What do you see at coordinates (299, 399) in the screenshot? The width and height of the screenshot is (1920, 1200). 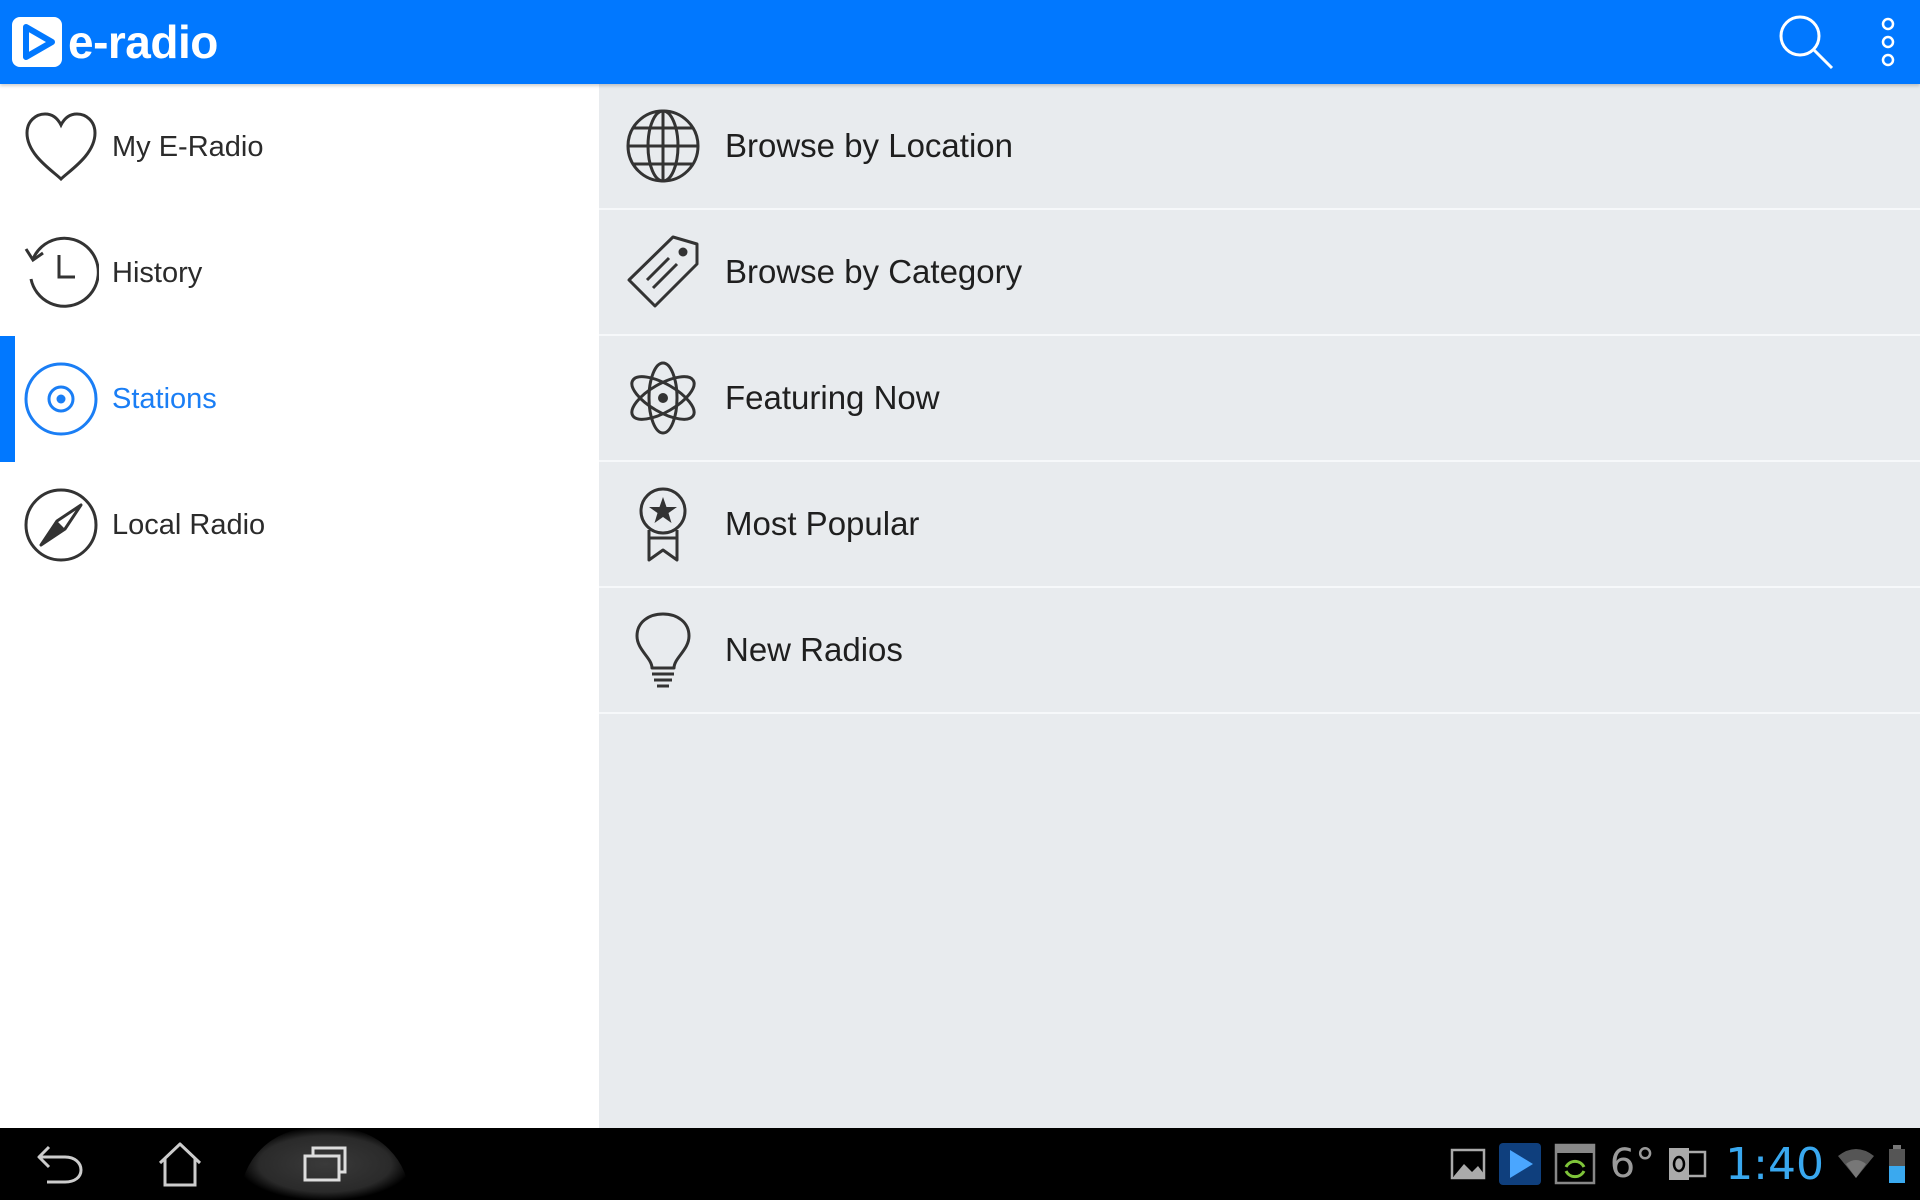 I see `drawer-item-stations: Stations` at bounding box center [299, 399].